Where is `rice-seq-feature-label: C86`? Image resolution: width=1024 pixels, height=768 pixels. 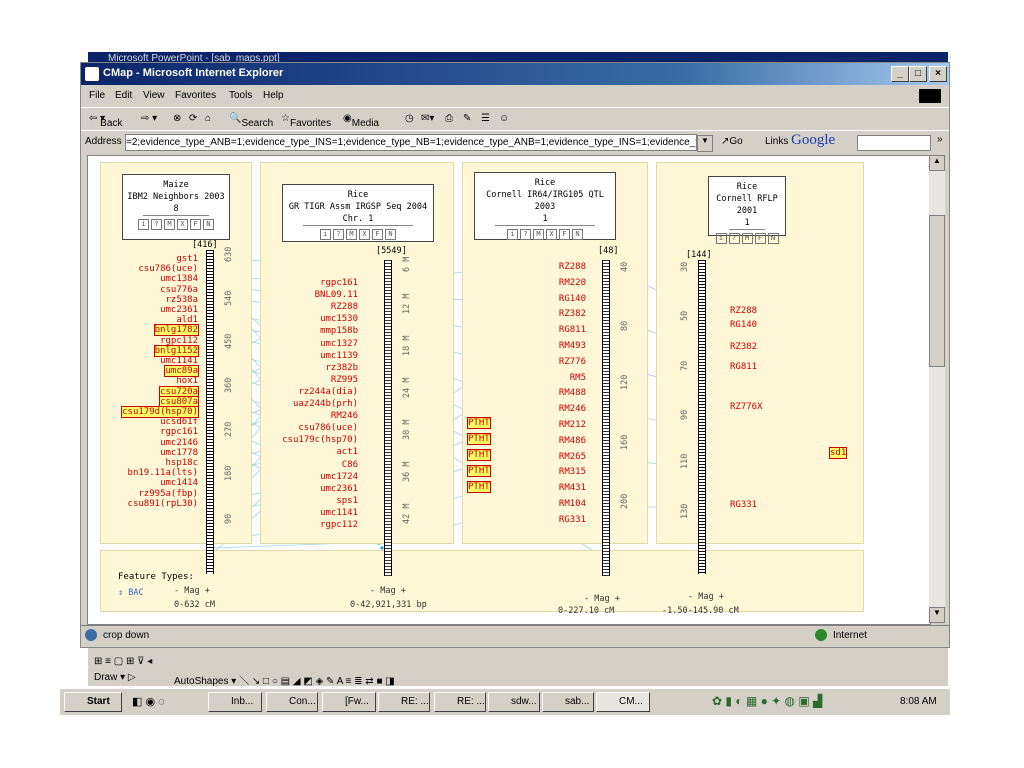
rice-seq-feature-label: C86 is located at coordinates (350, 465).